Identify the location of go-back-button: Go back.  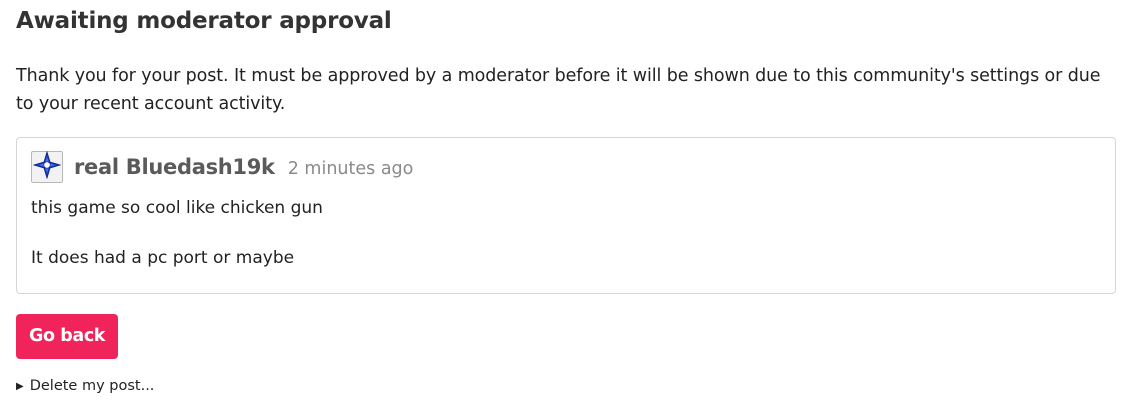
(67, 336).